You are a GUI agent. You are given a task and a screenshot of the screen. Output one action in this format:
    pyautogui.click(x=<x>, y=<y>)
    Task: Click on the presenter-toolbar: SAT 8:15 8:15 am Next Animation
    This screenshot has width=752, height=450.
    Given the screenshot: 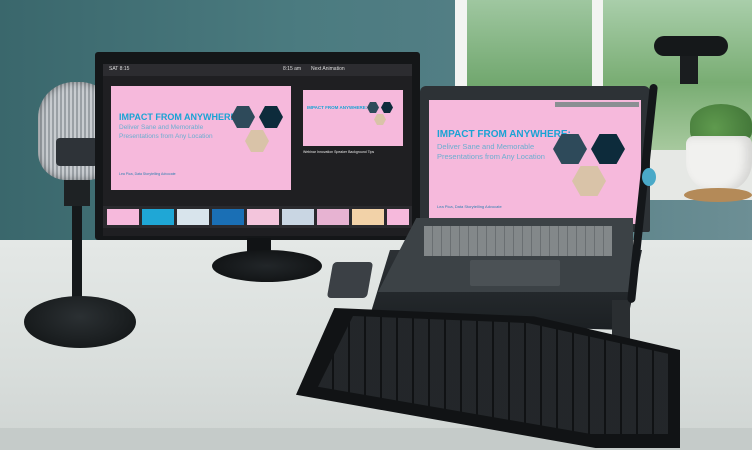 What is the action you would take?
    pyautogui.click(x=257, y=70)
    